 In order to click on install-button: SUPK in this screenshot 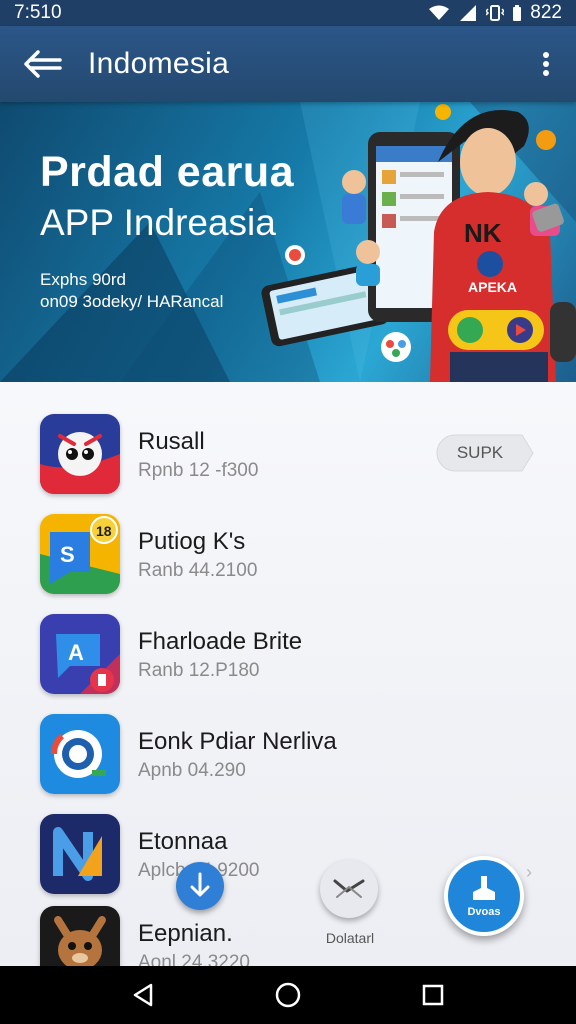, I will do `click(485, 453)`.